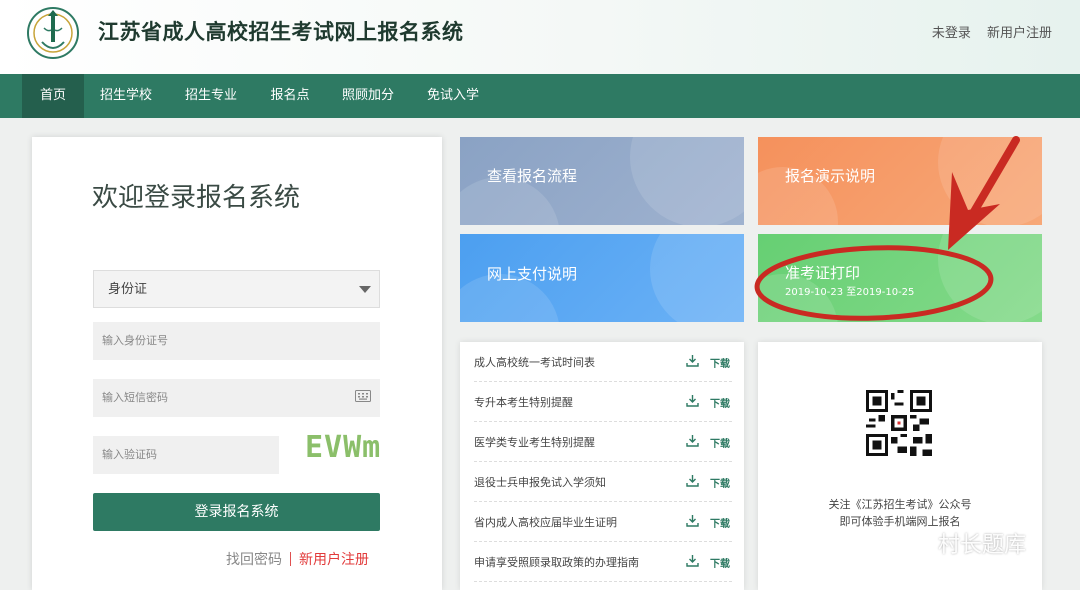  Describe the element at coordinates (334, 560) in the screenshot. I see `register-link: 新用户注册` at that location.